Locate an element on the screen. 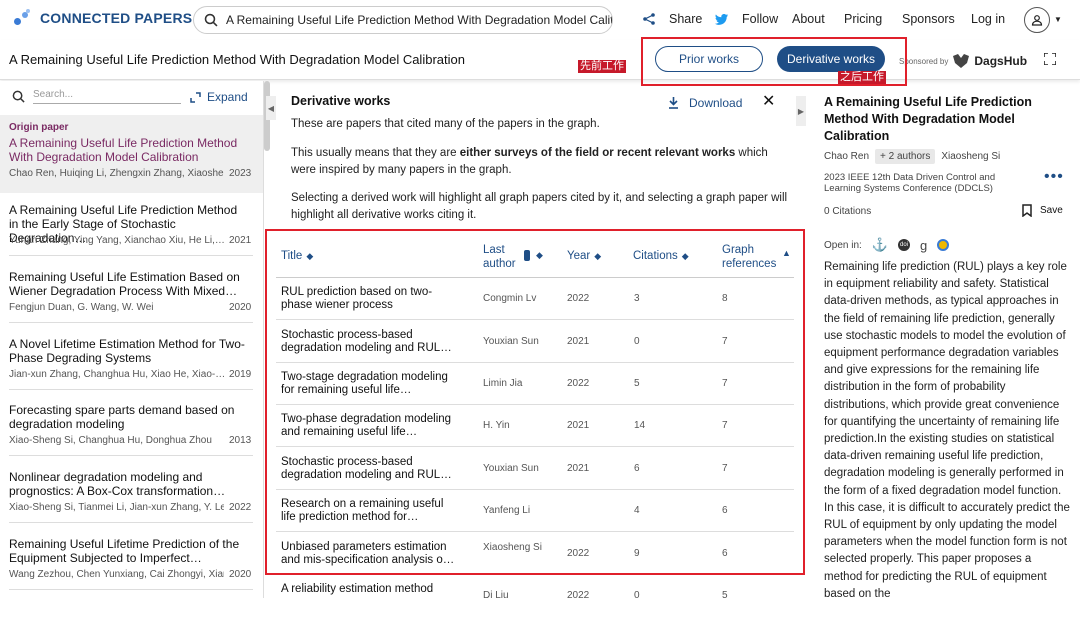 The height and width of the screenshot is (618, 1080). logo-icon is located at coordinates (23, 18).